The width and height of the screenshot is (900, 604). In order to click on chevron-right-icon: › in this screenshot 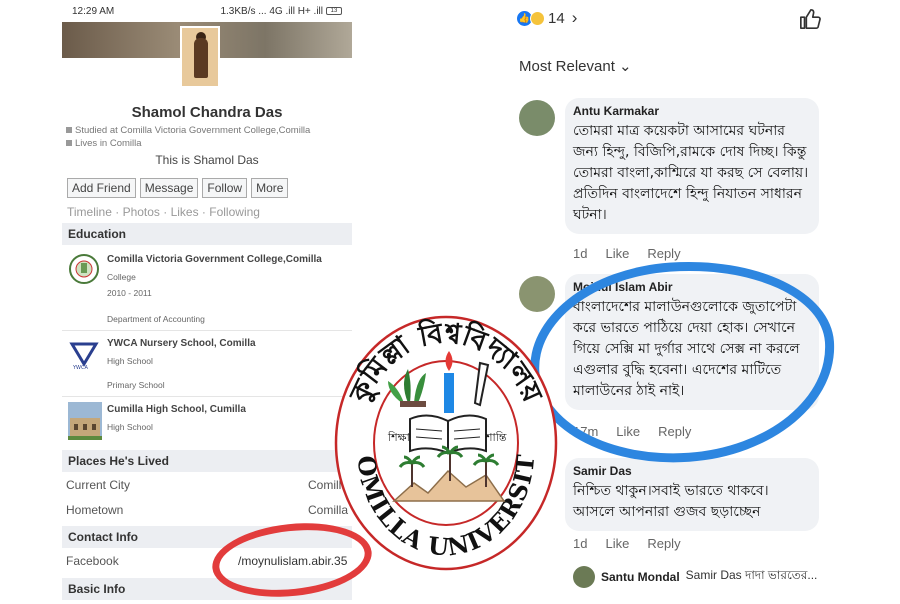, I will do `click(574, 17)`.